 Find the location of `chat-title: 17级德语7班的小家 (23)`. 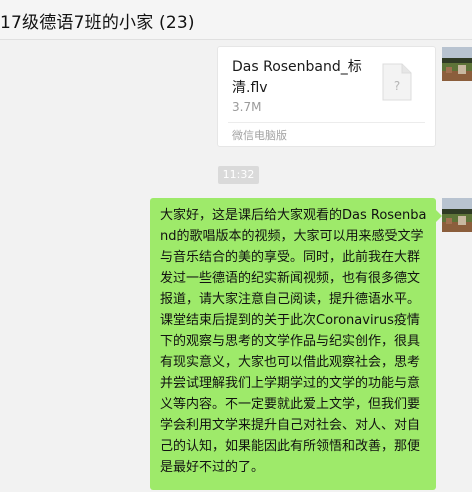

chat-title: 17级德语7班的小家 (23) is located at coordinates (97, 23).